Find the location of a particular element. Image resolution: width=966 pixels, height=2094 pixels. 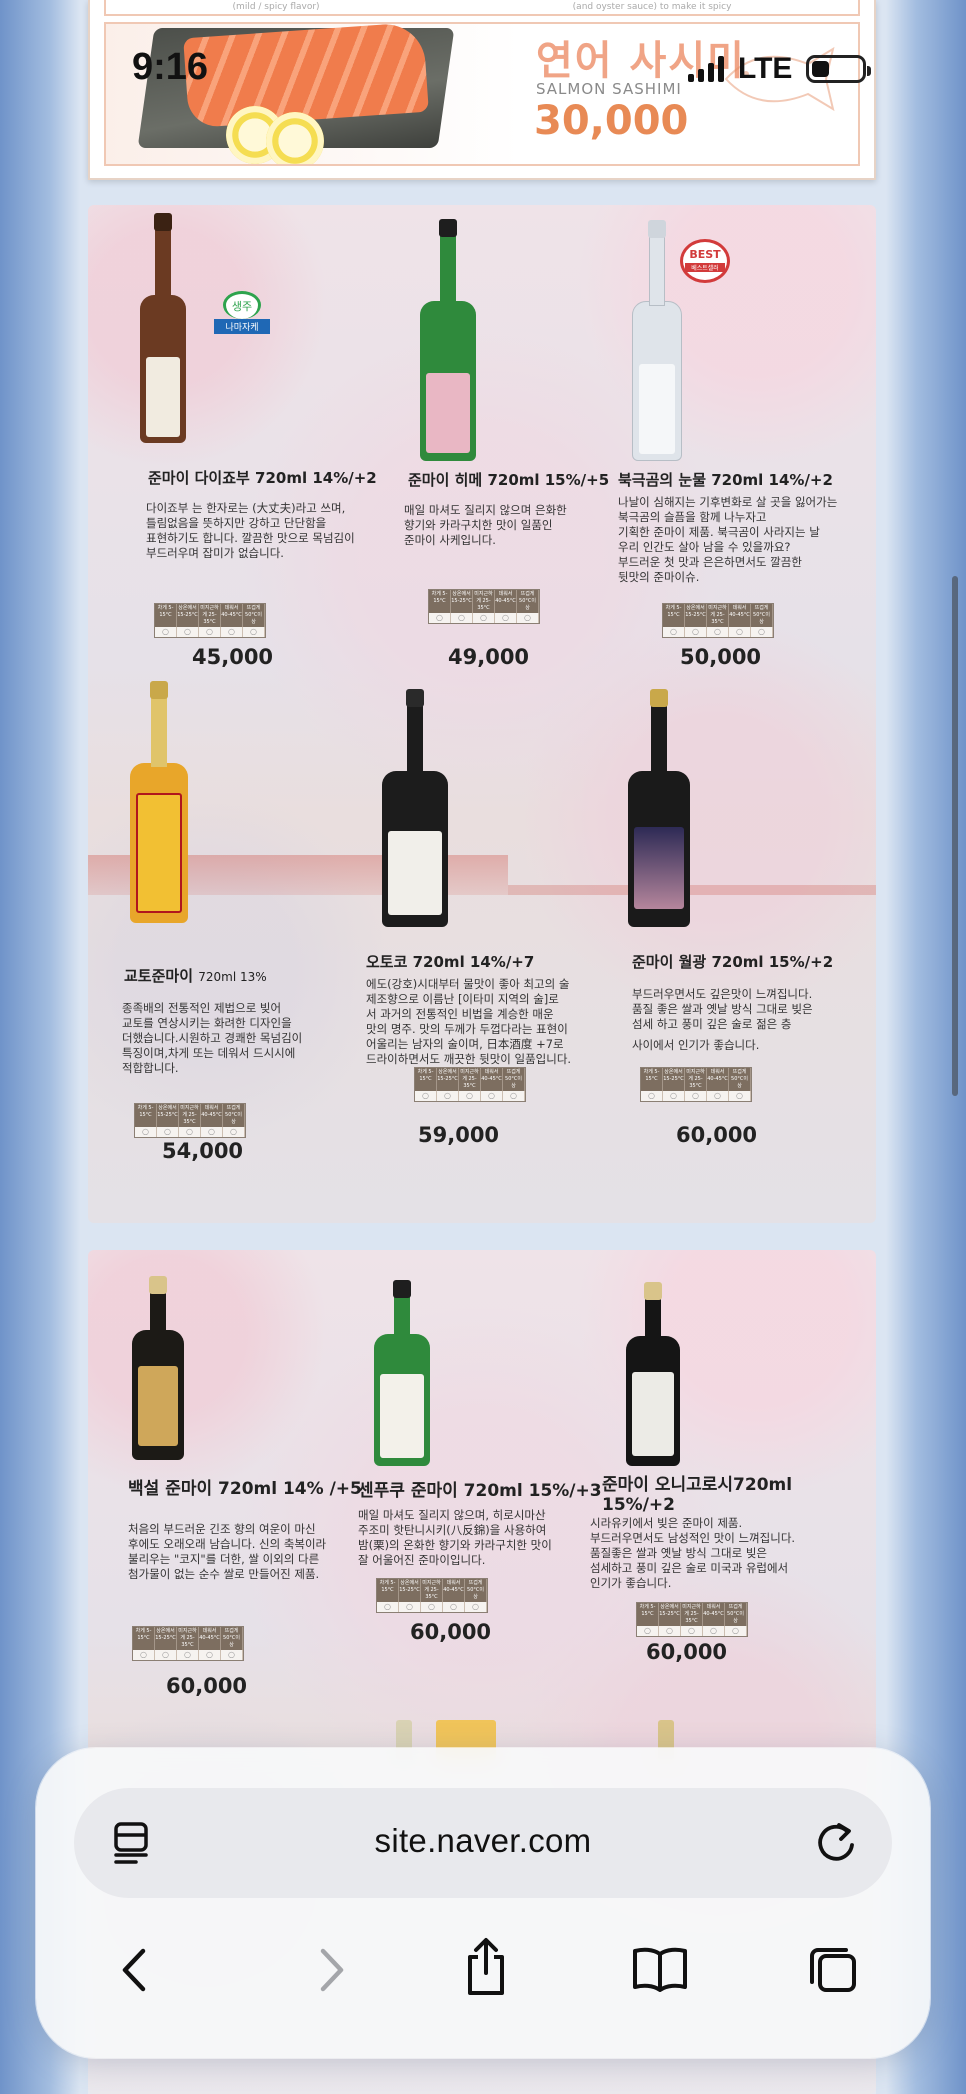

reload-icon is located at coordinates (837, 1843).